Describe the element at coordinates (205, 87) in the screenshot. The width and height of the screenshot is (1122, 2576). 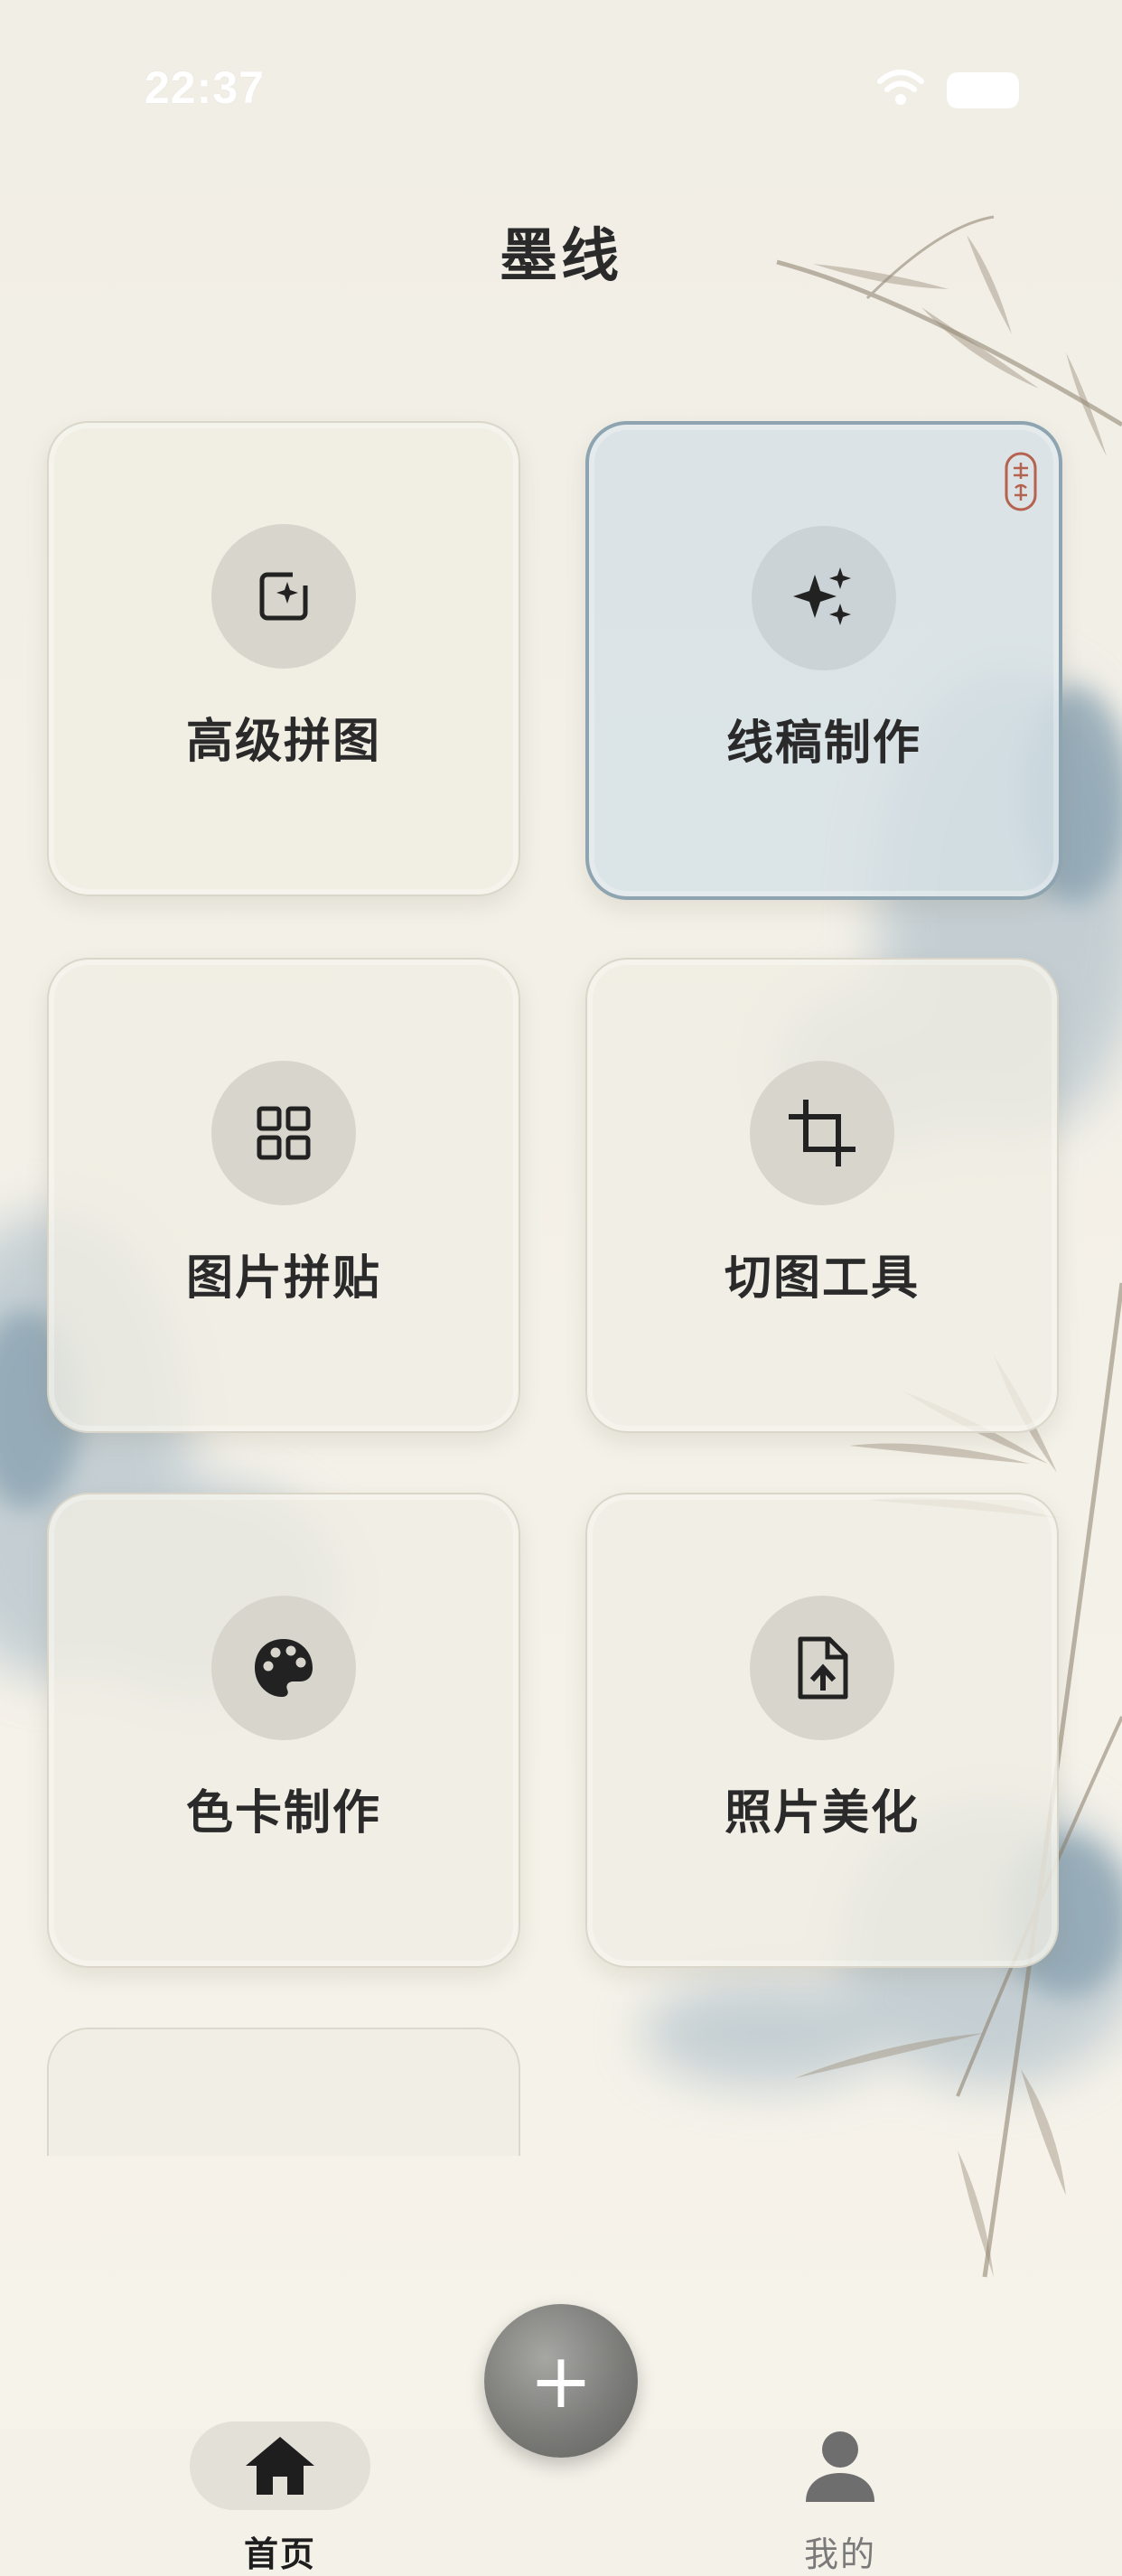
I see `status-time: 22:37` at that location.